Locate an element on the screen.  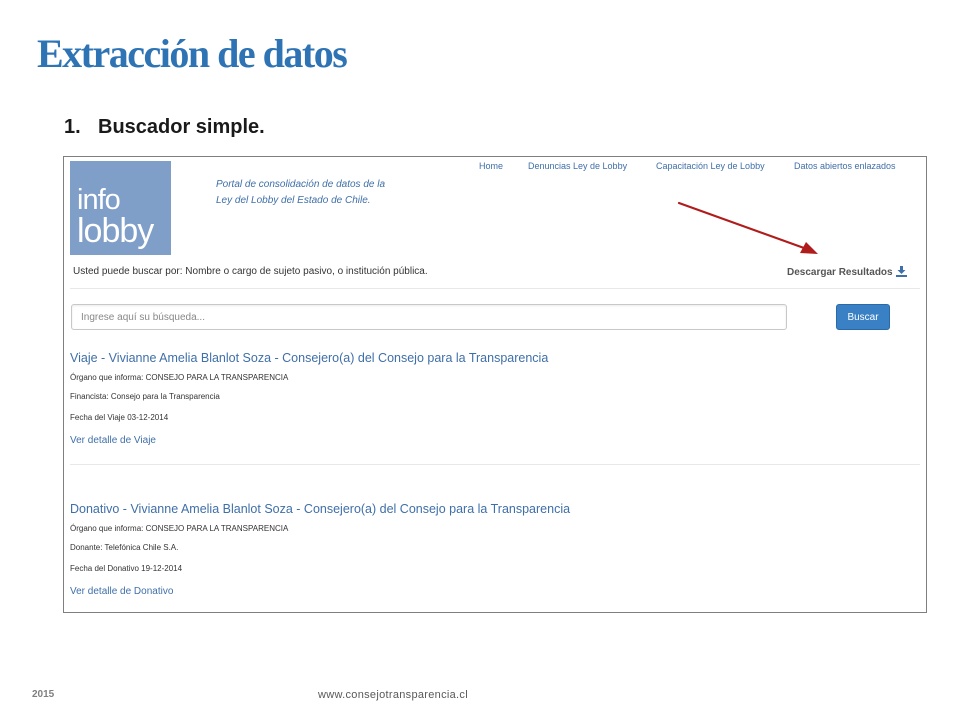
nav-home: Home is located at coordinates (491, 166).